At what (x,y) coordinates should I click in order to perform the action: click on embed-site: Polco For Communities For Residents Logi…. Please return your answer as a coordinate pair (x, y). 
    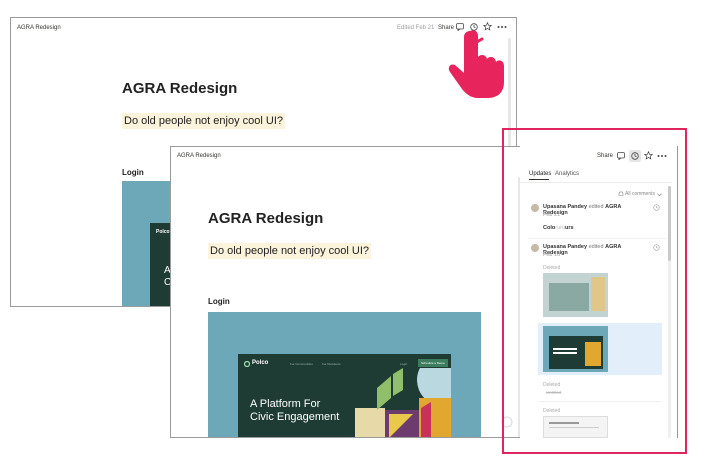
    Looking at the image, I should click on (344, 395).